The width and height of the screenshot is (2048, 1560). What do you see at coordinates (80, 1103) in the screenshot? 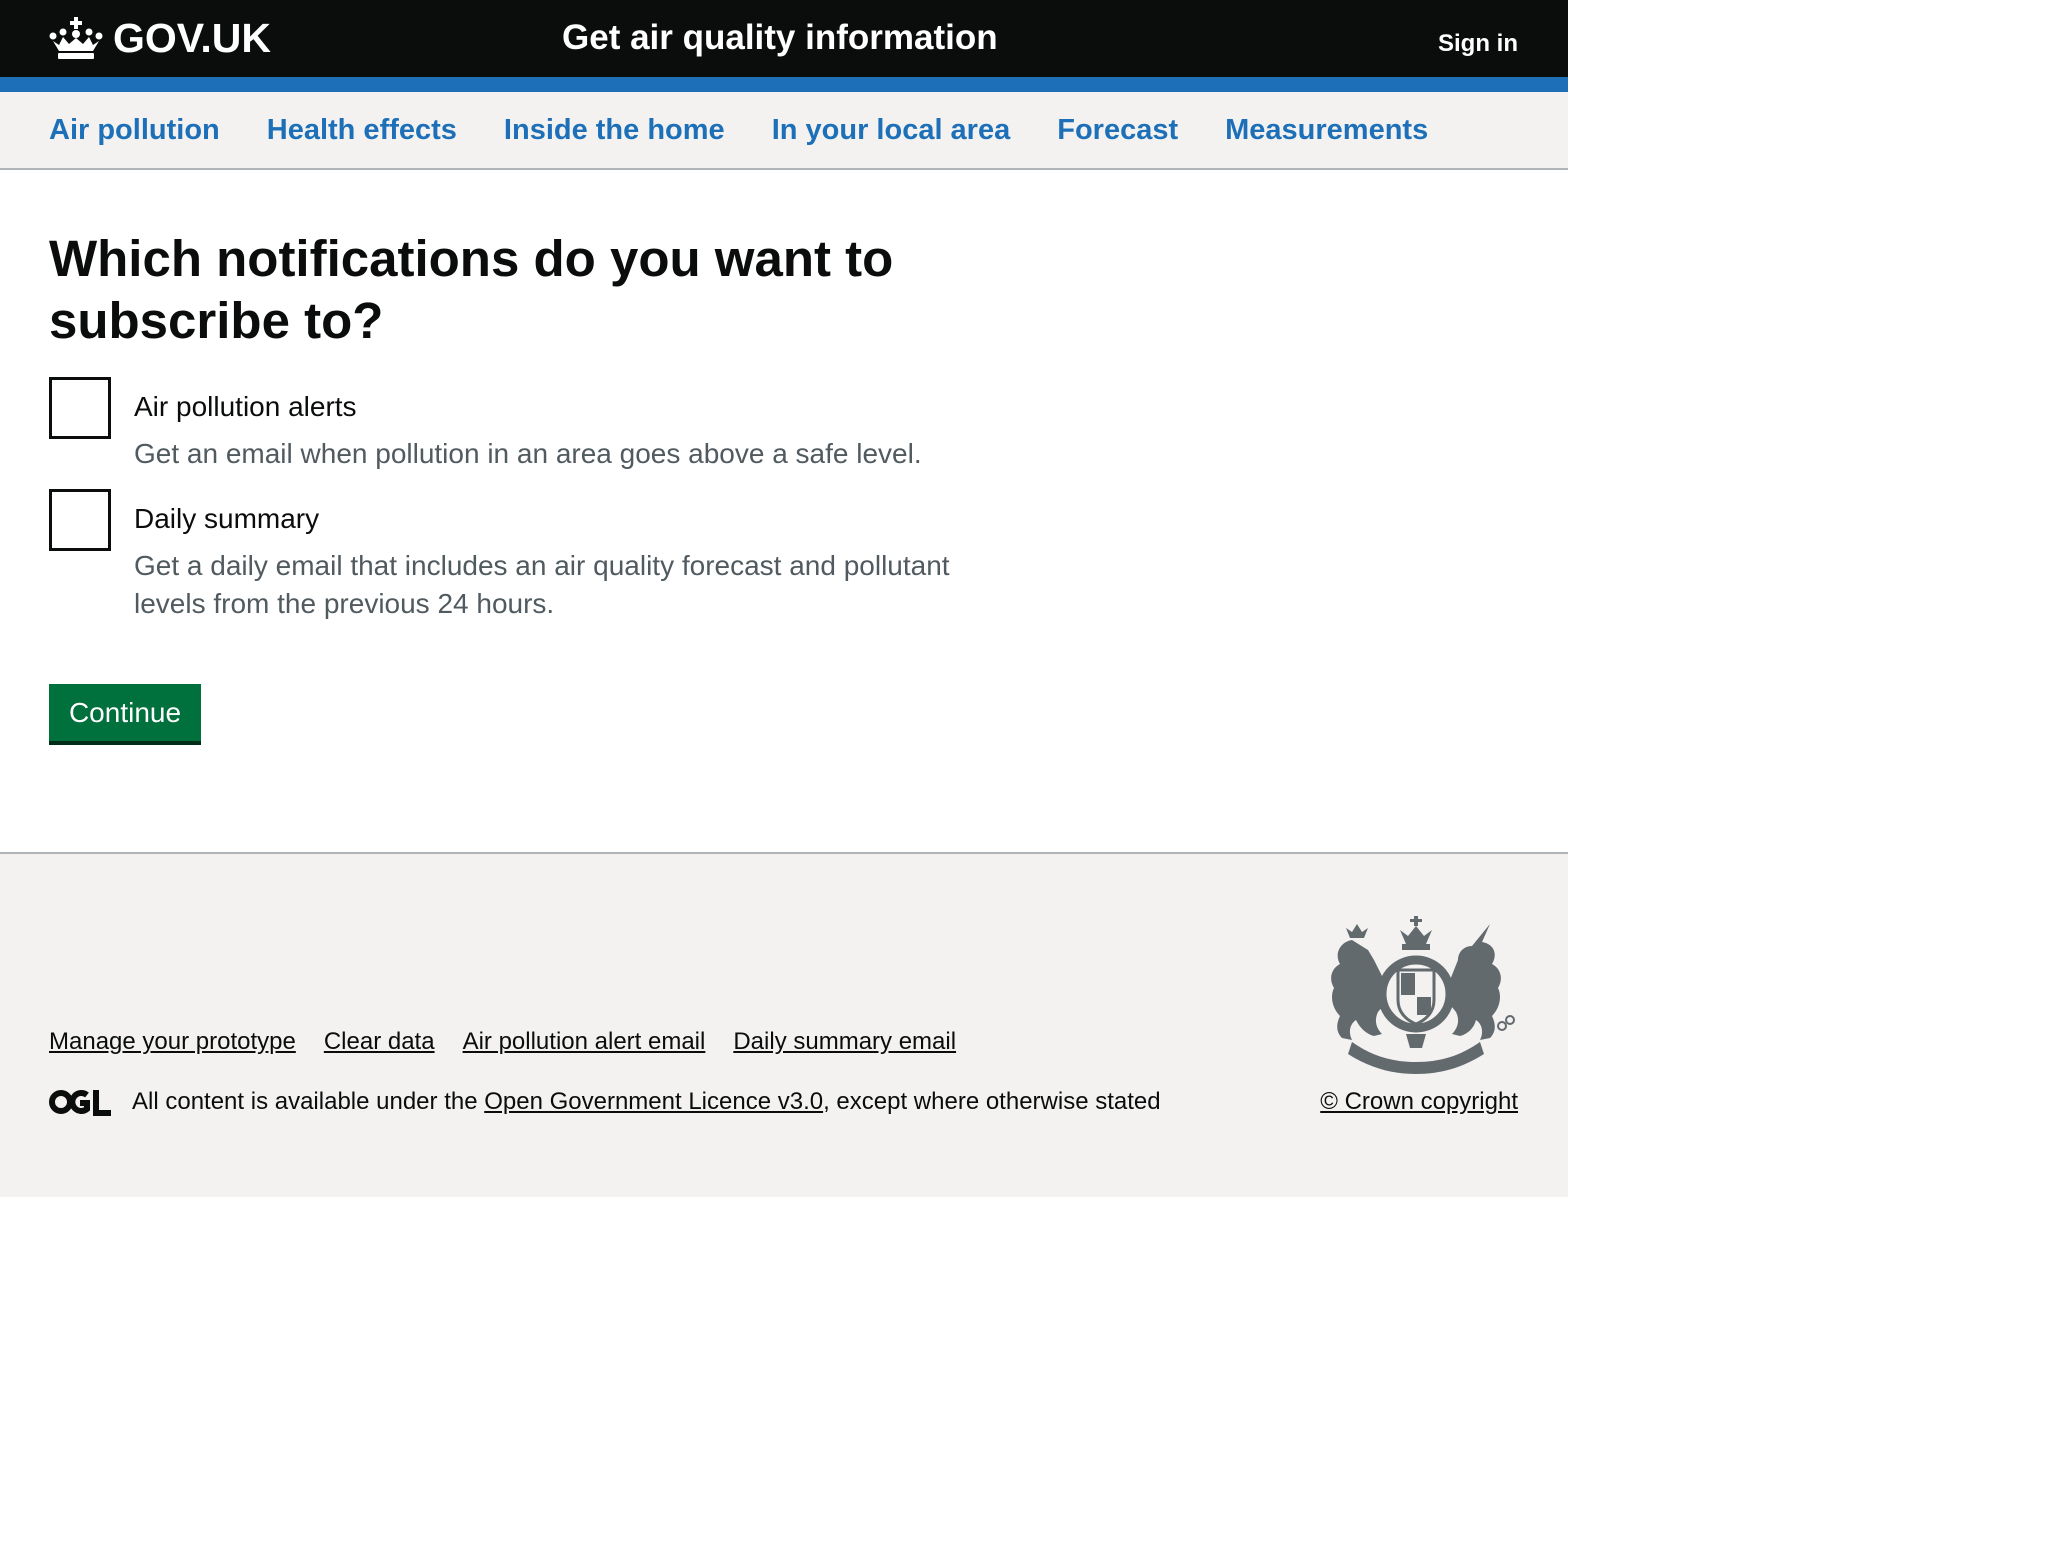
I see `ogl-logo-icon` at bounding box center [80, 1103].